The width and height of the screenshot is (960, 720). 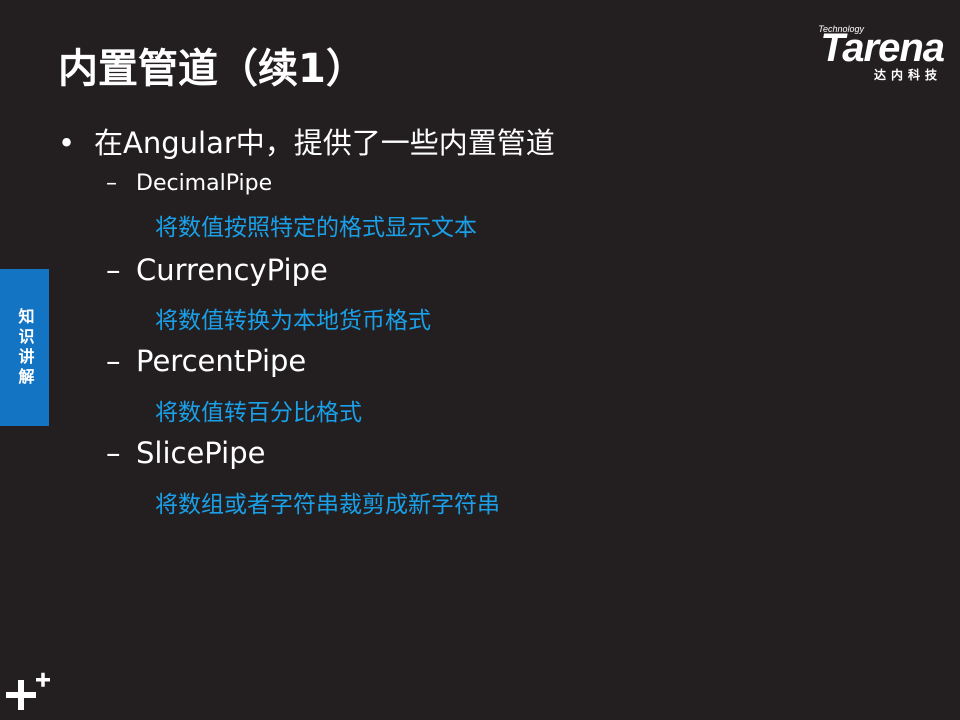 What do you see at coordinates (258, 413) in the screenshot?
I see `pipe-desc: 将数值转百分比格式` at bounding box center [258, 413].